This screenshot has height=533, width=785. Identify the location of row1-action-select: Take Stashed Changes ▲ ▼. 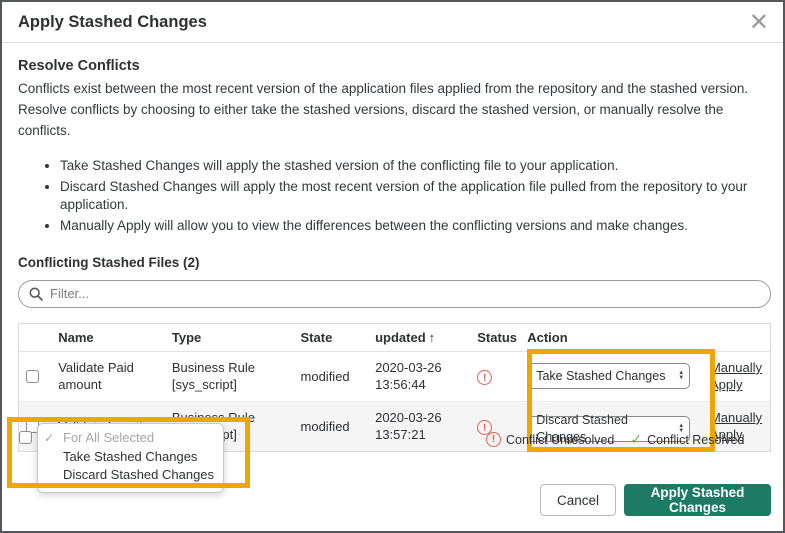
(609, 376).